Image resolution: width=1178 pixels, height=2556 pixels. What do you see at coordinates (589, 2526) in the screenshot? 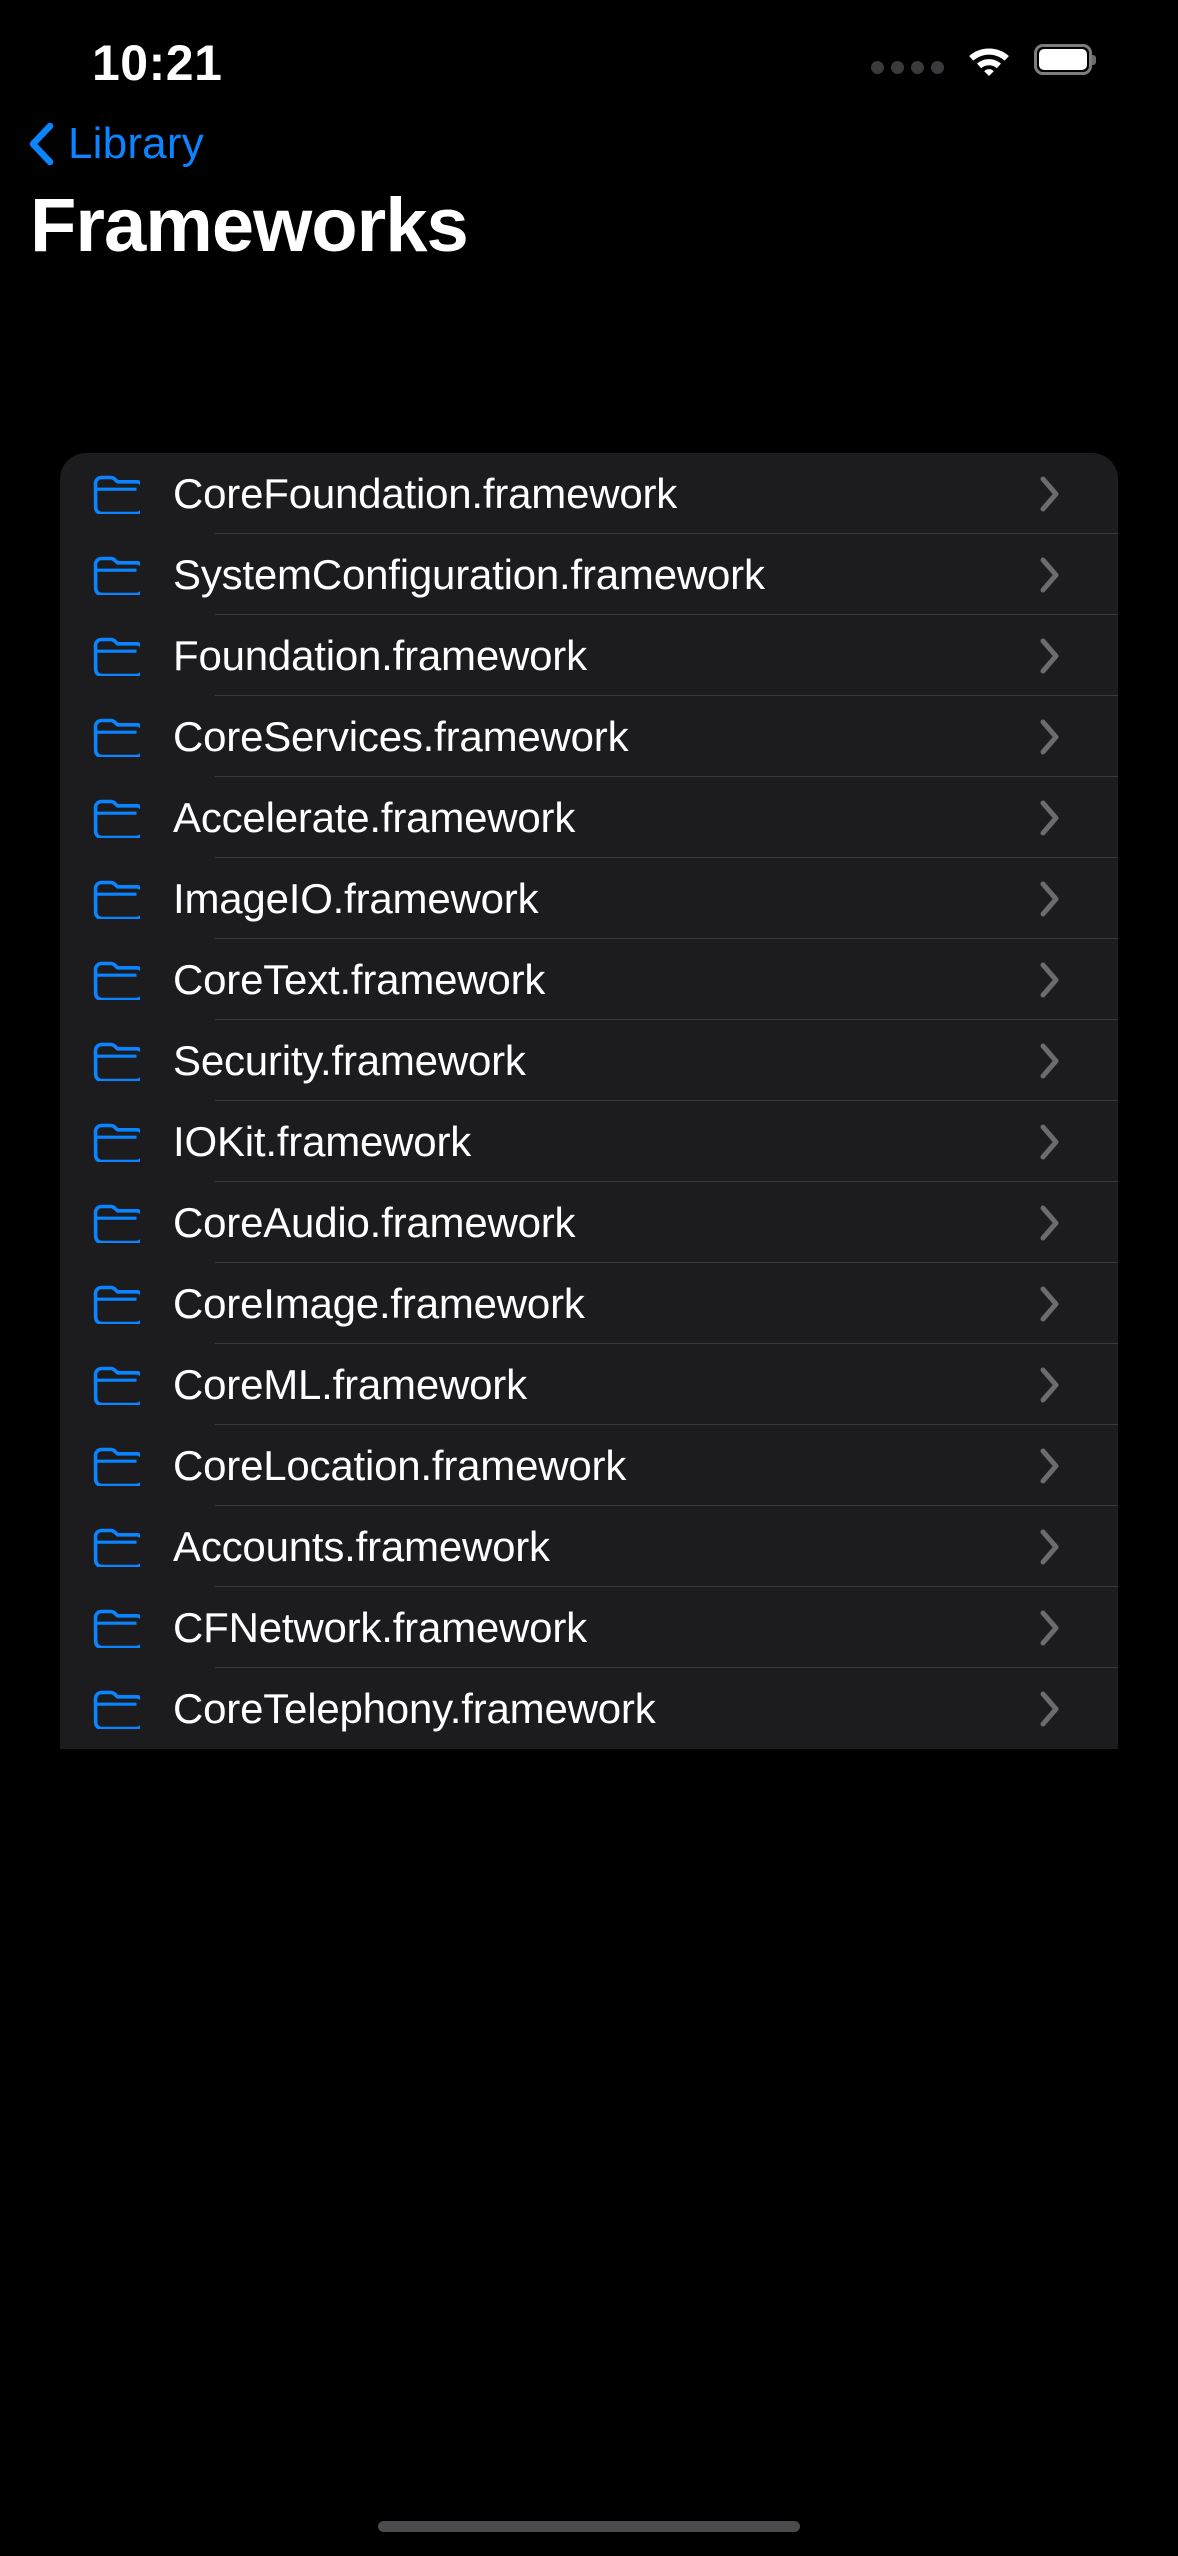
I see `home-indicator` at bounding box center [589, 2526].